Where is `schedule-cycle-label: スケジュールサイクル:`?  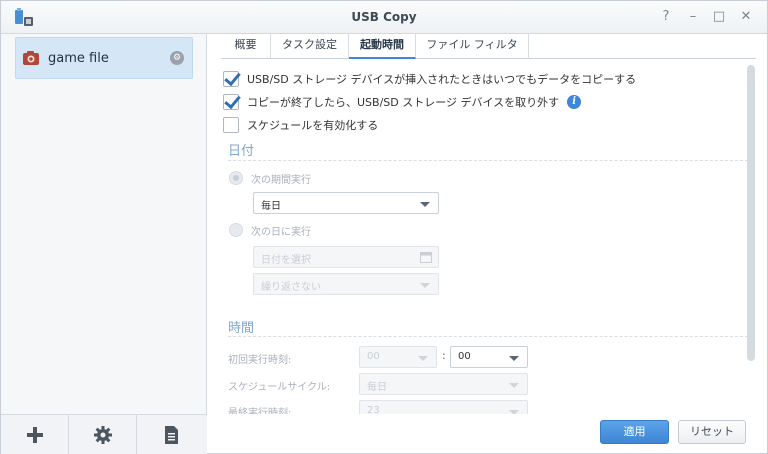
schedule-cycle-label: スケジュールサイクル: is located at coordinates (279, 387).